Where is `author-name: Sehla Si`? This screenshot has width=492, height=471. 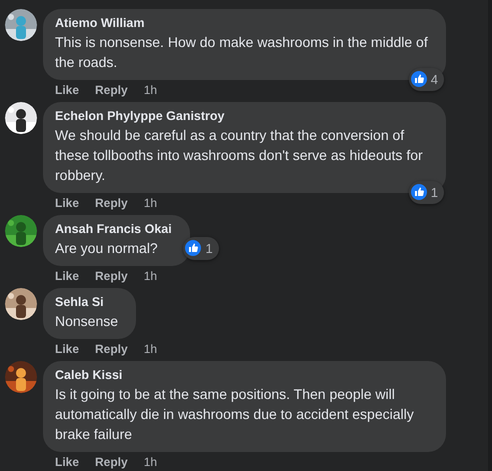 author-name: Sehla Si is located at coordinates (86, 302).